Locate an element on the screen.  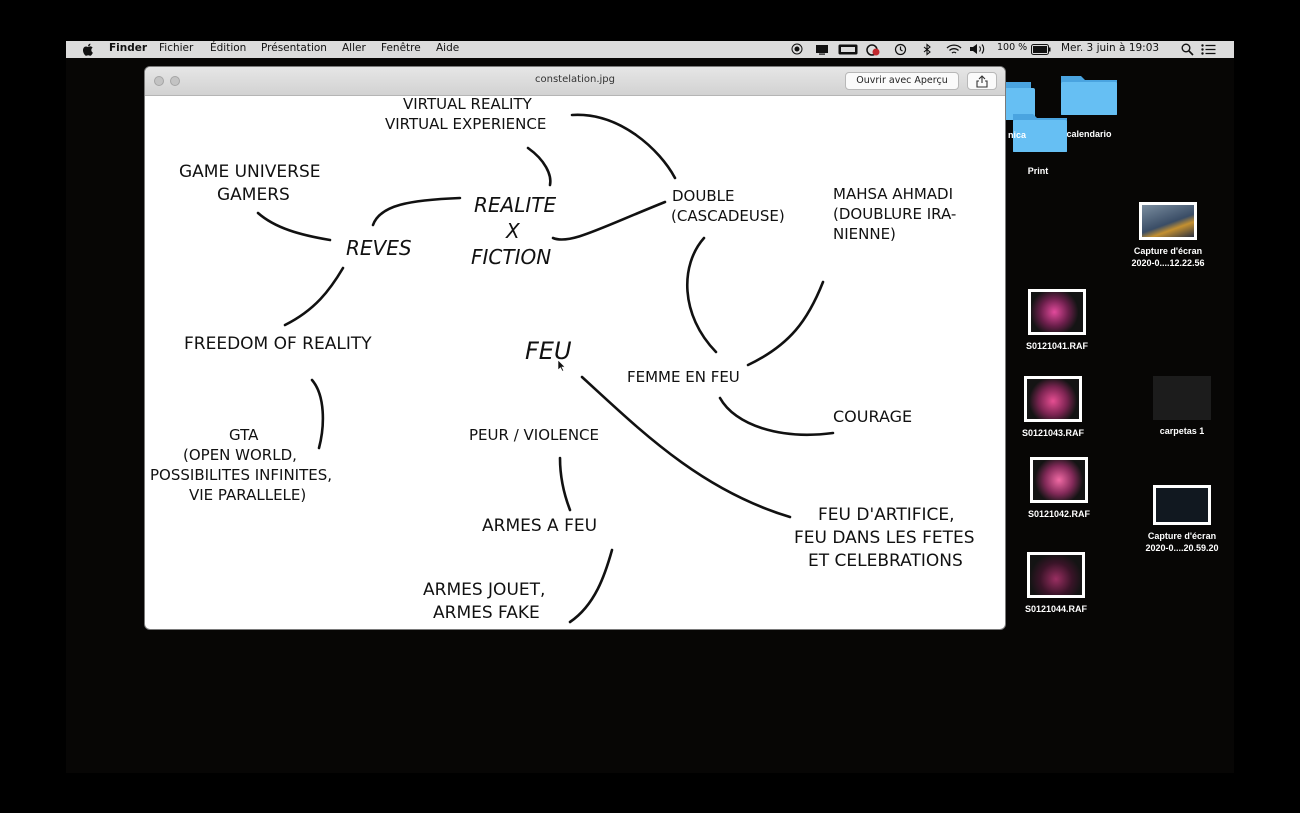
time-machine-icon is located at coordinates (900, 49).